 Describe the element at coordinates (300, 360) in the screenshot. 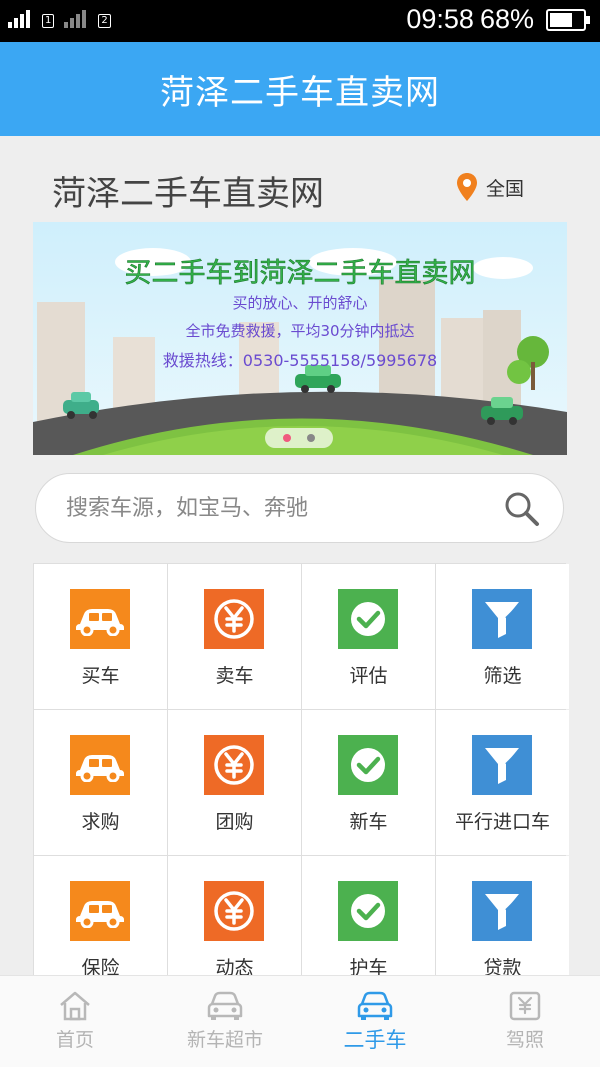

I see `banner-line3: 救援热线：0530-5555158/5995678` at that location.